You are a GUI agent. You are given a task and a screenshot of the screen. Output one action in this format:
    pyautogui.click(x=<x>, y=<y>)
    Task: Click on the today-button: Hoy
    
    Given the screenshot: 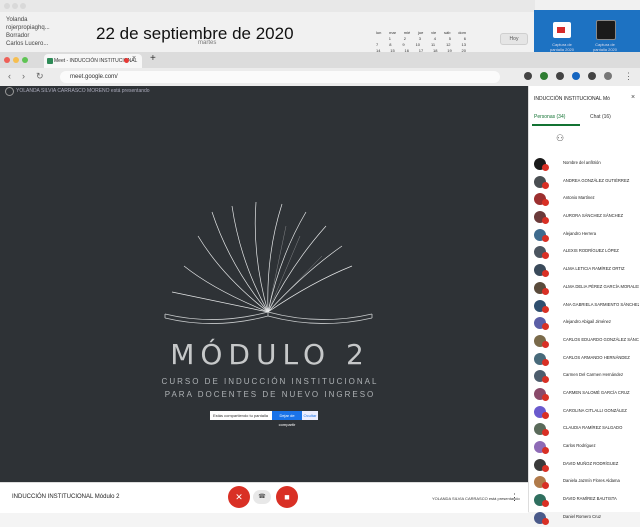 What is the action you would take?
    pyautogui.click(x=514, y=39)
    